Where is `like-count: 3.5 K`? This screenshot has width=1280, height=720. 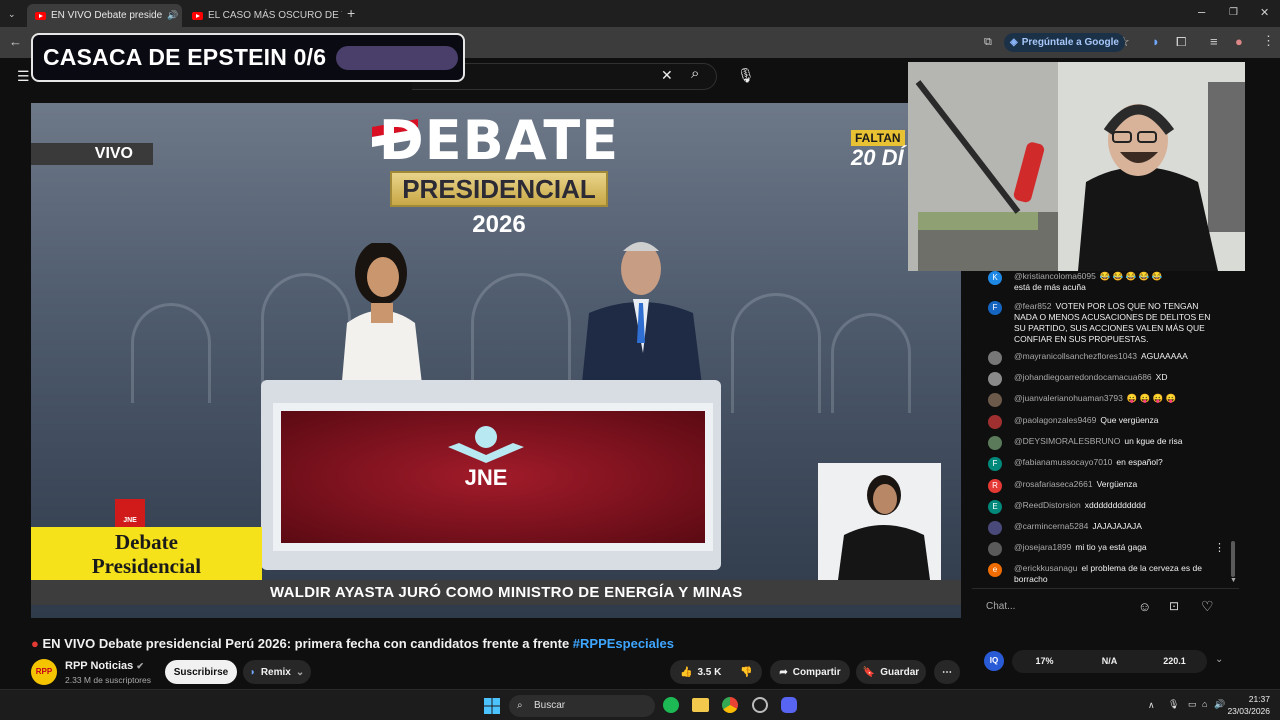
like-count: 3.5 K is located at coordinates (709, 672).